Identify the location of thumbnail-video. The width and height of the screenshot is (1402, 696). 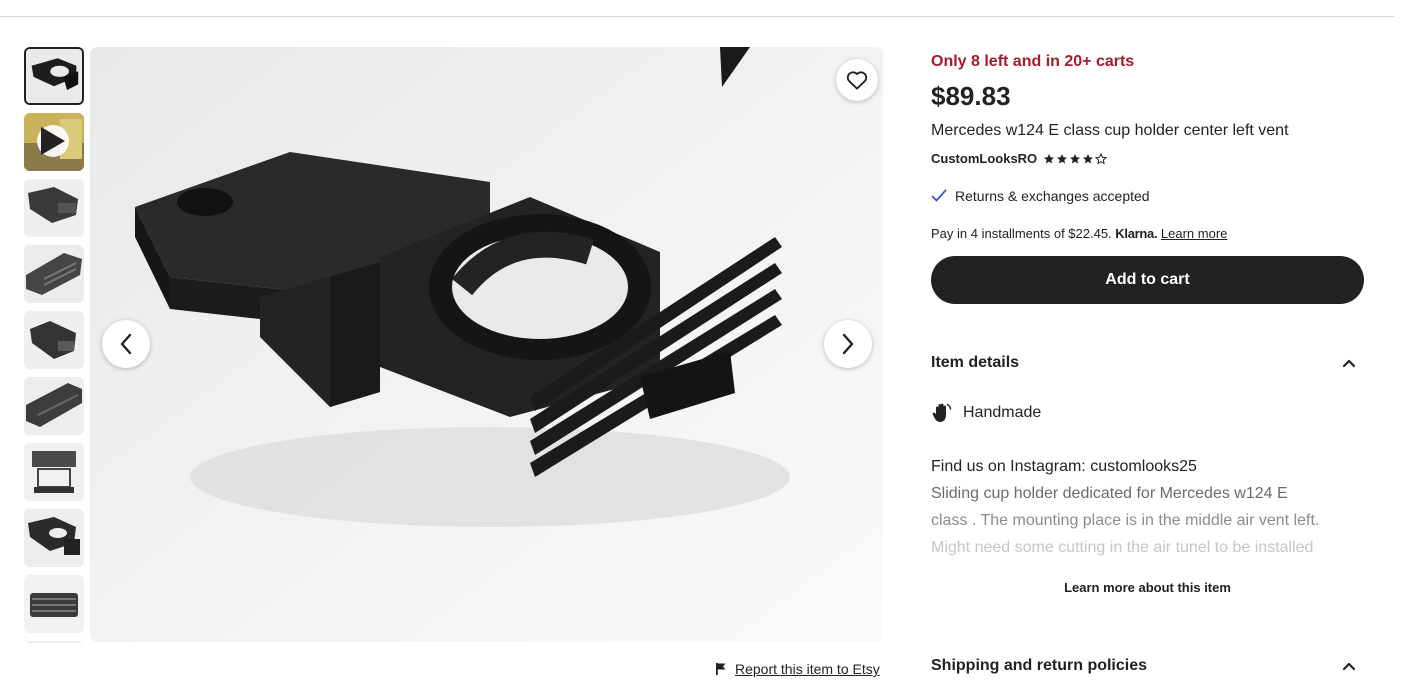
(54, 142).